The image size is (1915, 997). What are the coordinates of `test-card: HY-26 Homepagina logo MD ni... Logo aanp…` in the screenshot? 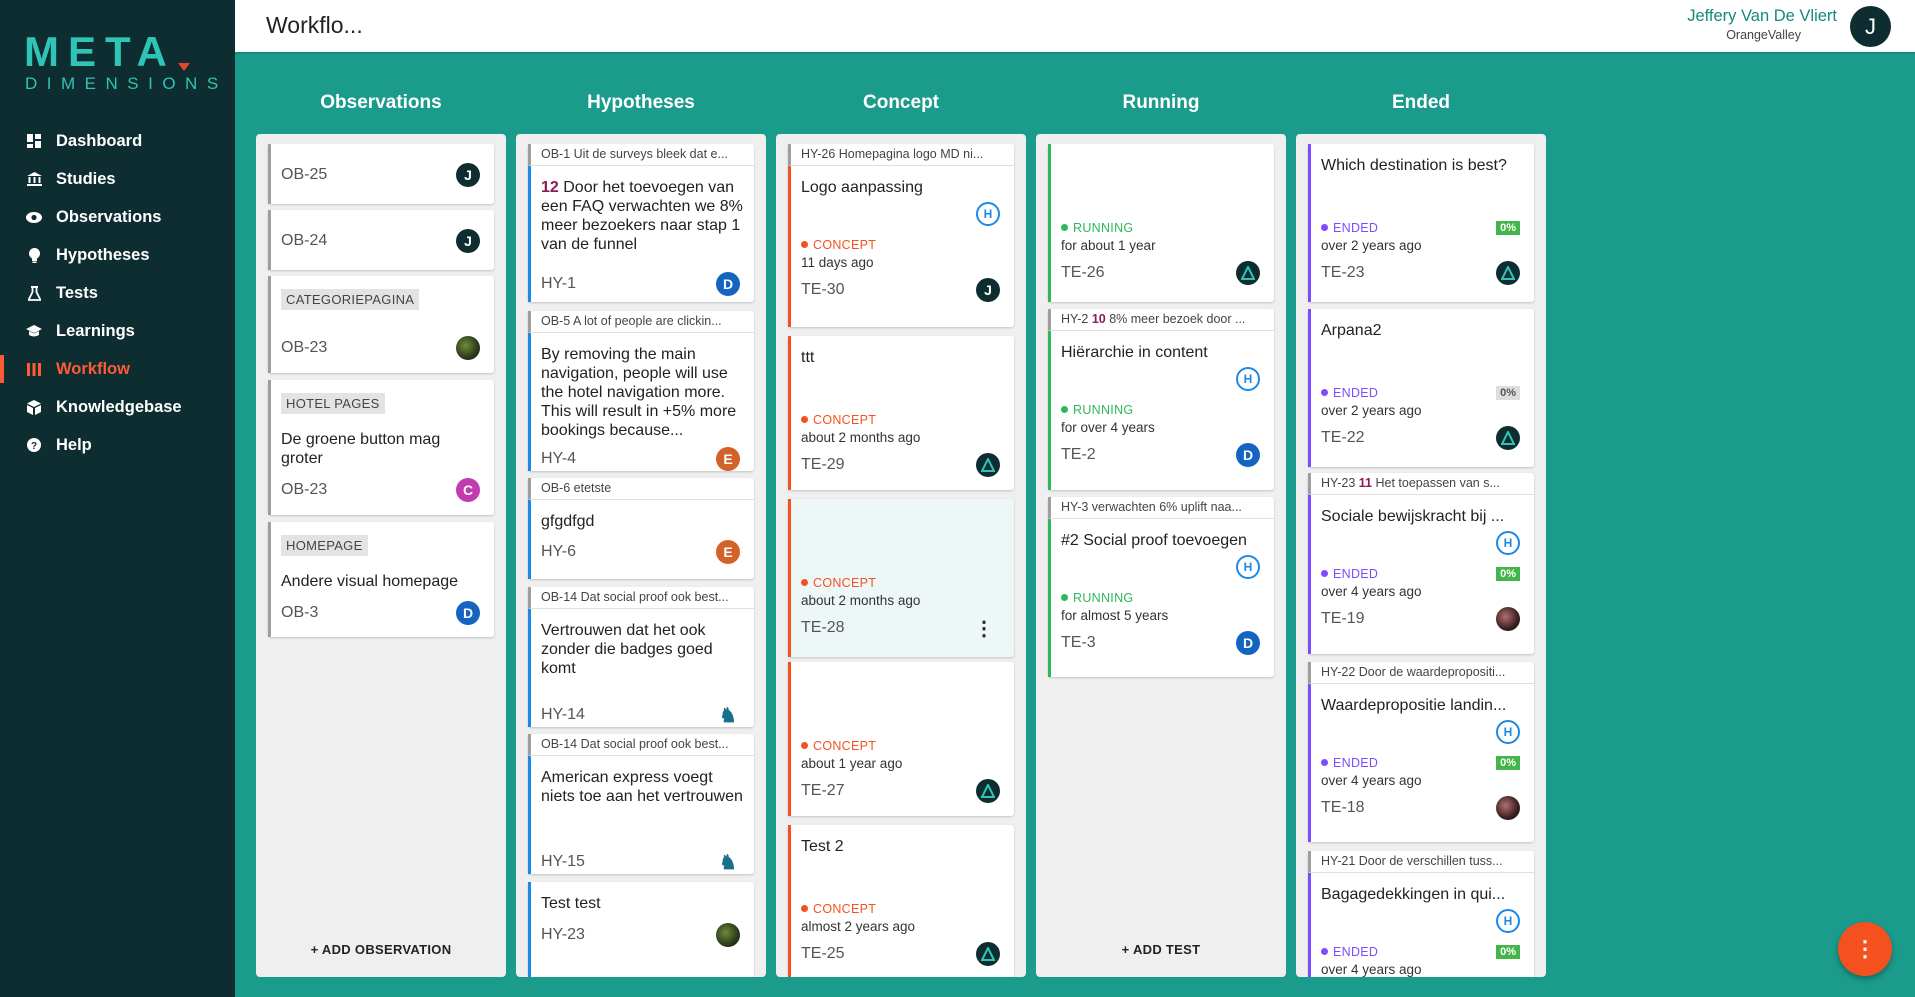 It's located at (901, 235).